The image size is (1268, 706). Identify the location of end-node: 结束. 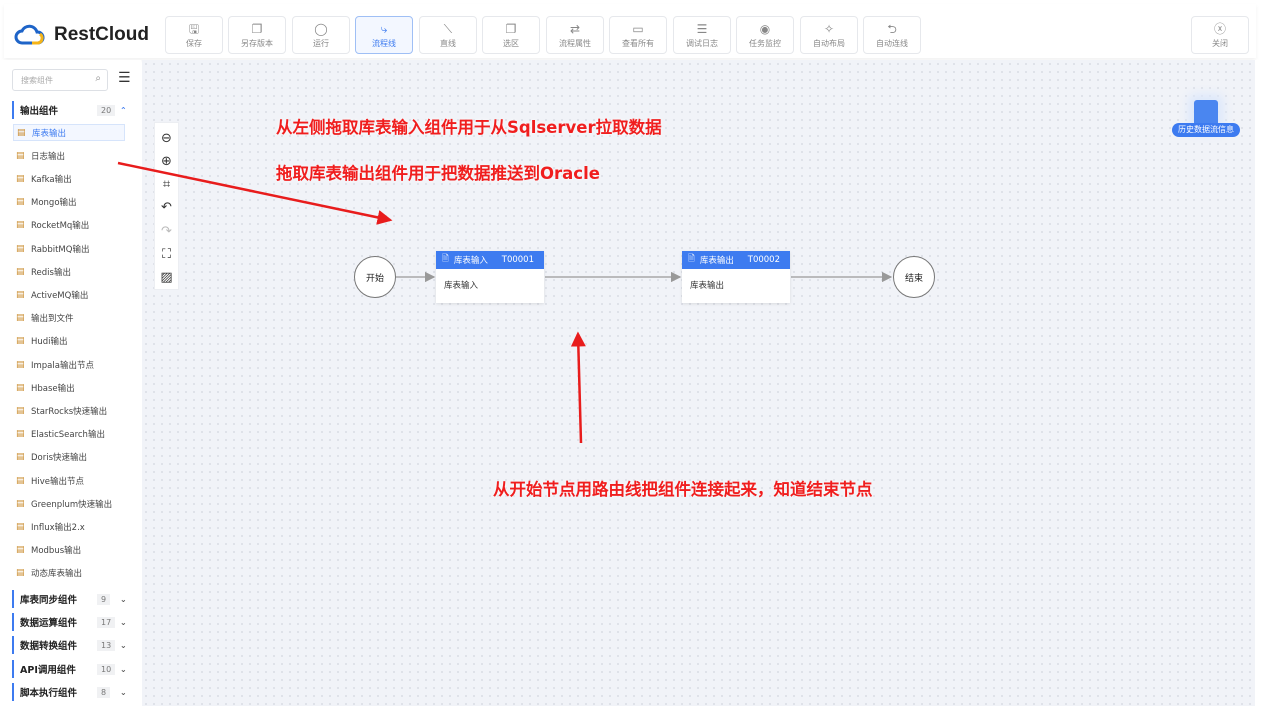
(914, 277).